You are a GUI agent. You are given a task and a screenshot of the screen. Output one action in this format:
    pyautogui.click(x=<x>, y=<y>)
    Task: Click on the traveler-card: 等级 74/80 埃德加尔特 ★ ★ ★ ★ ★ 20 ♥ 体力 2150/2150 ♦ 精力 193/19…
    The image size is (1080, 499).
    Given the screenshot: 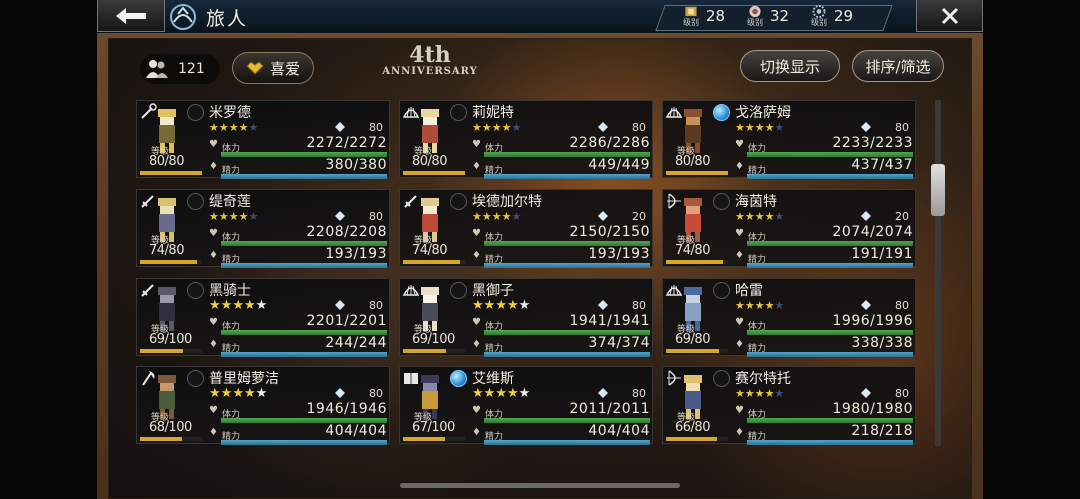 What is the action you would take?
    pyautogui.click(x=526, y=228)
    